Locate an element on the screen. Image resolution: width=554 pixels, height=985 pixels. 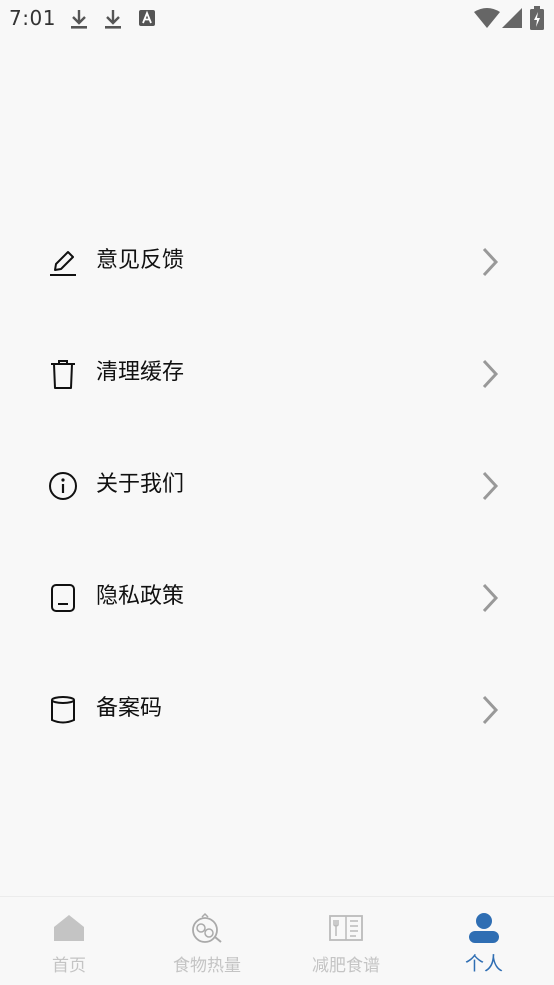
document-icon is located at coordinates (63, 598).